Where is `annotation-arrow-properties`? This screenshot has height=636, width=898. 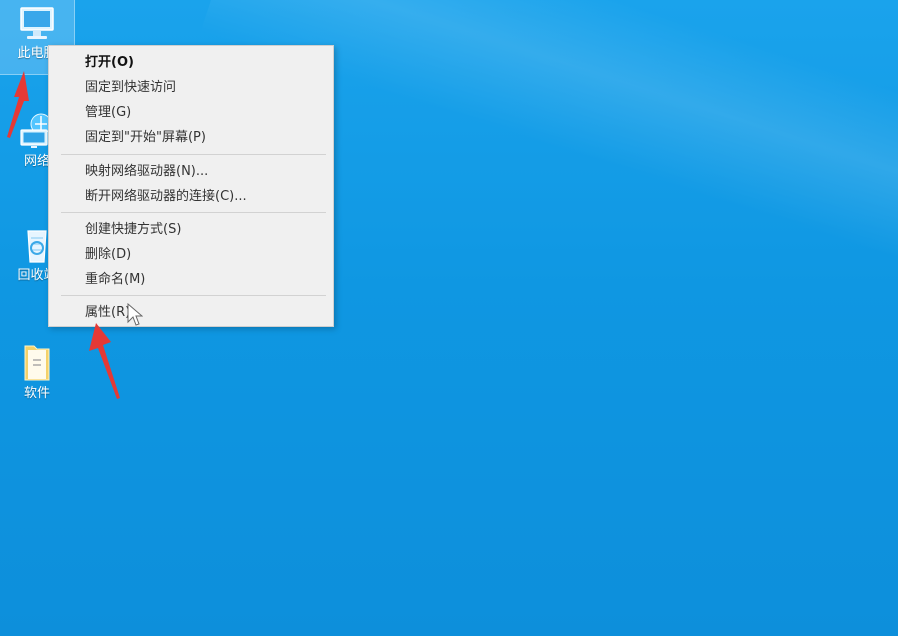
annotation-arrow-properties is located at coordinates (104, 361).